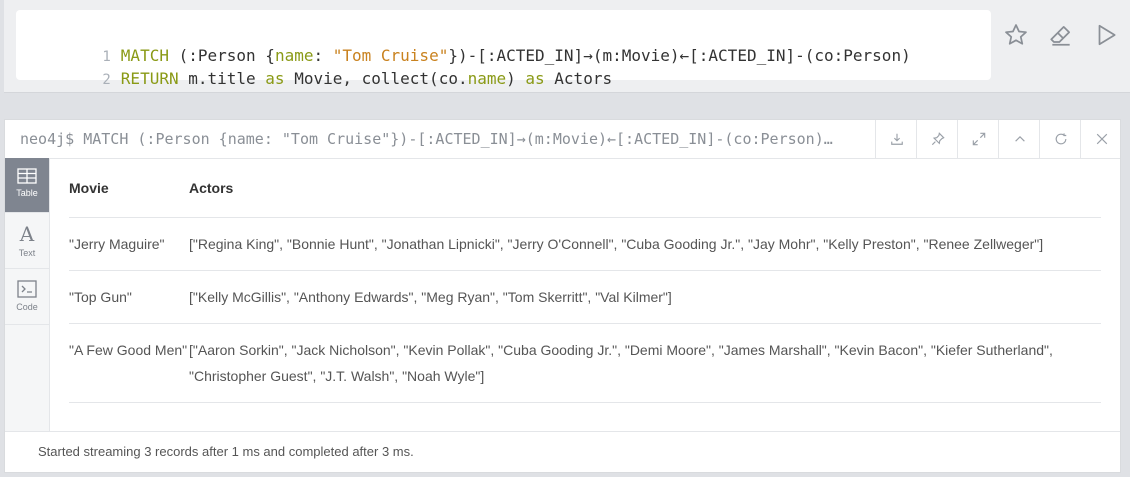  Describe the element at coordinates (149, 78) in the screenshot. I see `keyword-return: RETURN` at that location.